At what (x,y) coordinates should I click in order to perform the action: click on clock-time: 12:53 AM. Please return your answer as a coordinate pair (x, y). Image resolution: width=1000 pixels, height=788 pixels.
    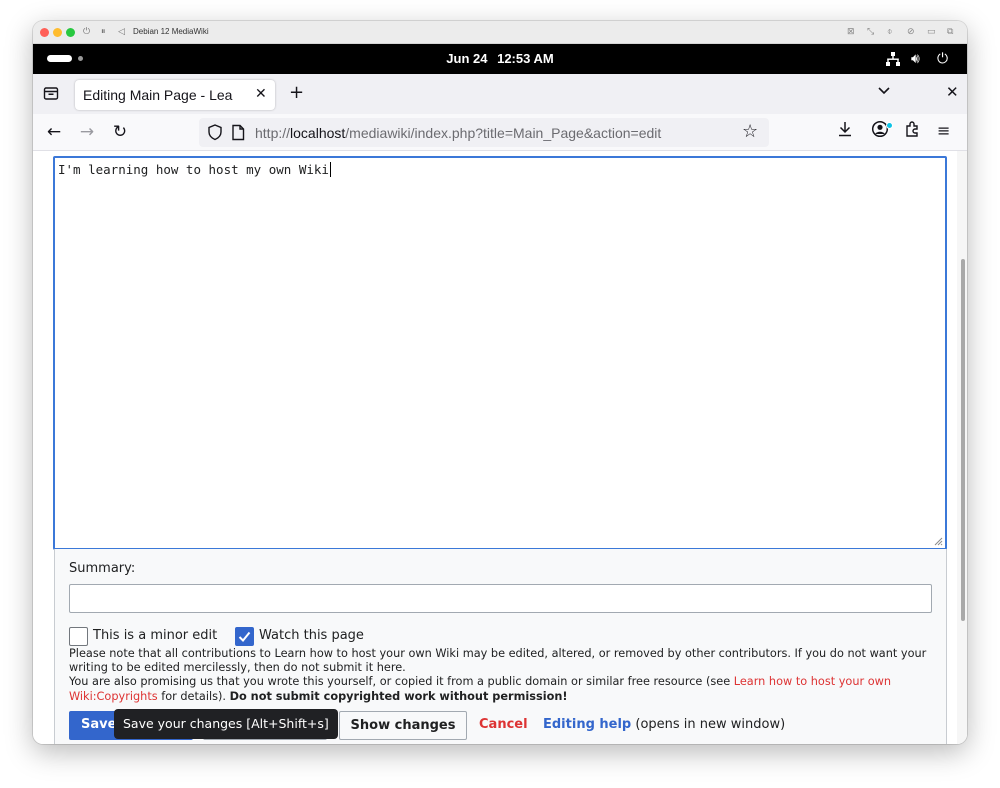
    Looking at the image, I should click on (525, 58).